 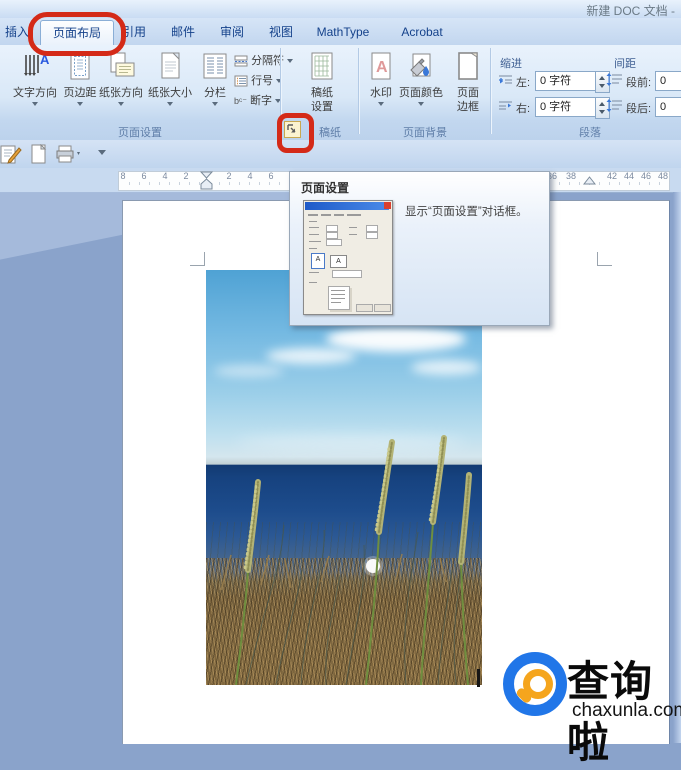 What do you see at coordinates (425, 133) in the screenshot?
I see `group-label-page-background: 页面背景` at bounding box center [425, 133].